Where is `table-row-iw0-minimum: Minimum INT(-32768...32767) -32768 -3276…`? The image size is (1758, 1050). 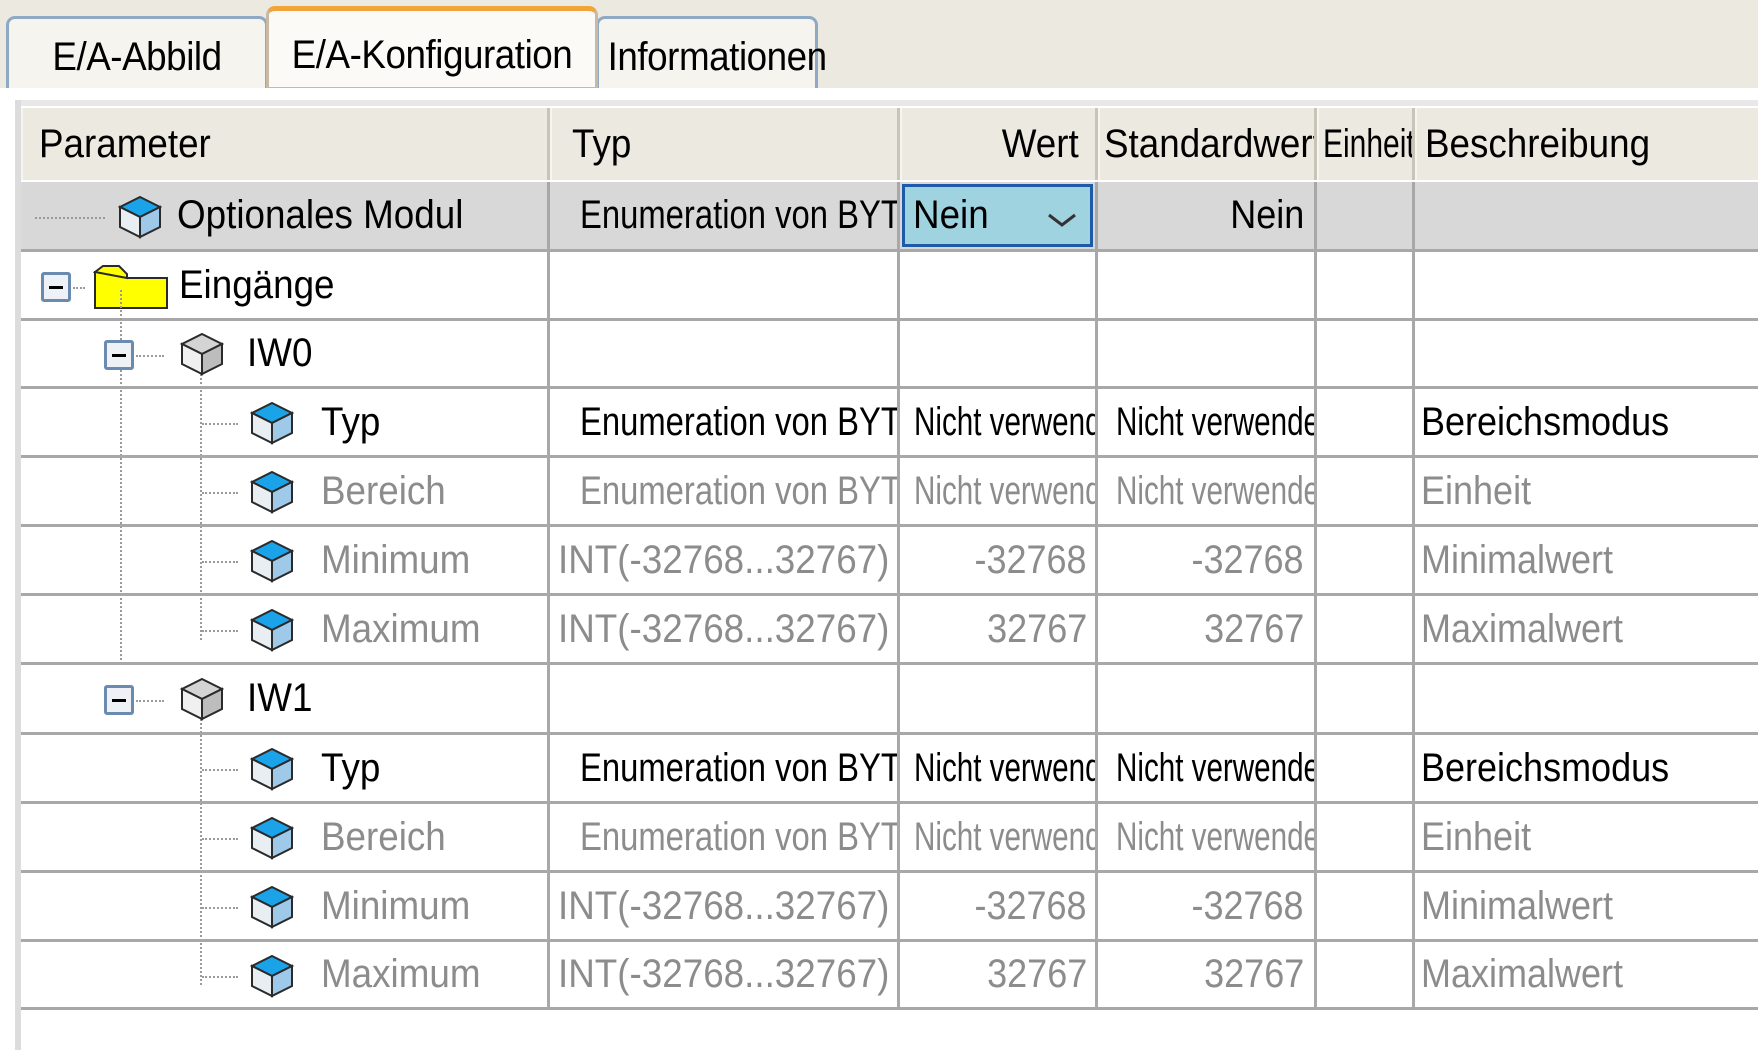
table-row-iw0-minimum: Minimum INT(-32768...32767) -32768 -3276… is located at coordinates (889, 561).